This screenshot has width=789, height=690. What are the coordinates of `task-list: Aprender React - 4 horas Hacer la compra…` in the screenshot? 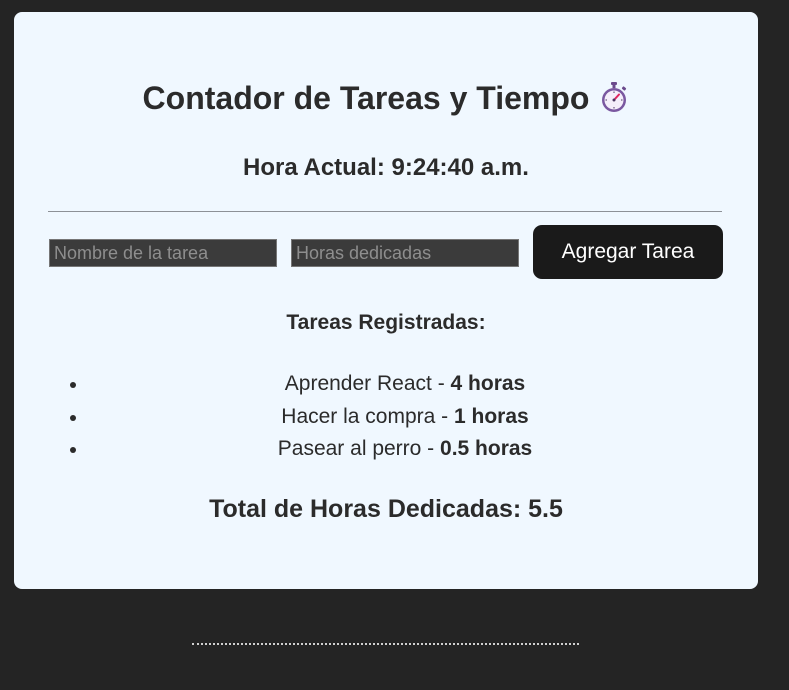 It's located at (385, 417).